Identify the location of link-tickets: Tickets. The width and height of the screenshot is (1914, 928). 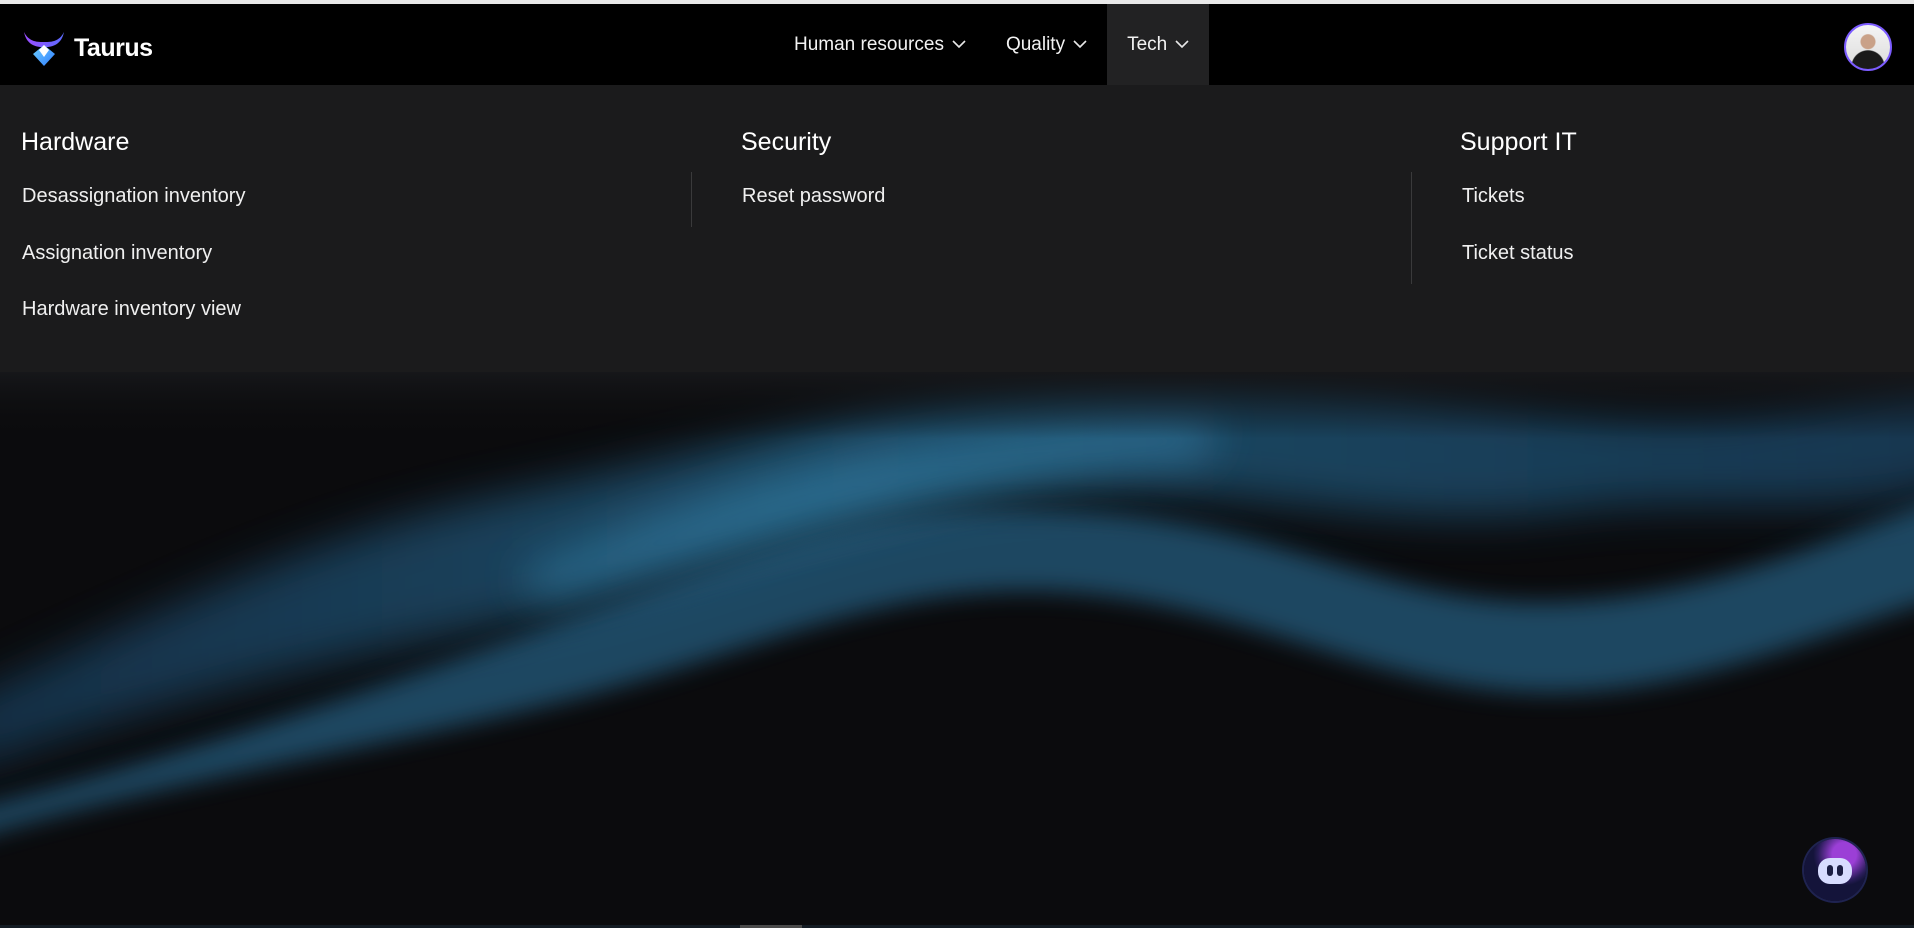
(1493, 196).